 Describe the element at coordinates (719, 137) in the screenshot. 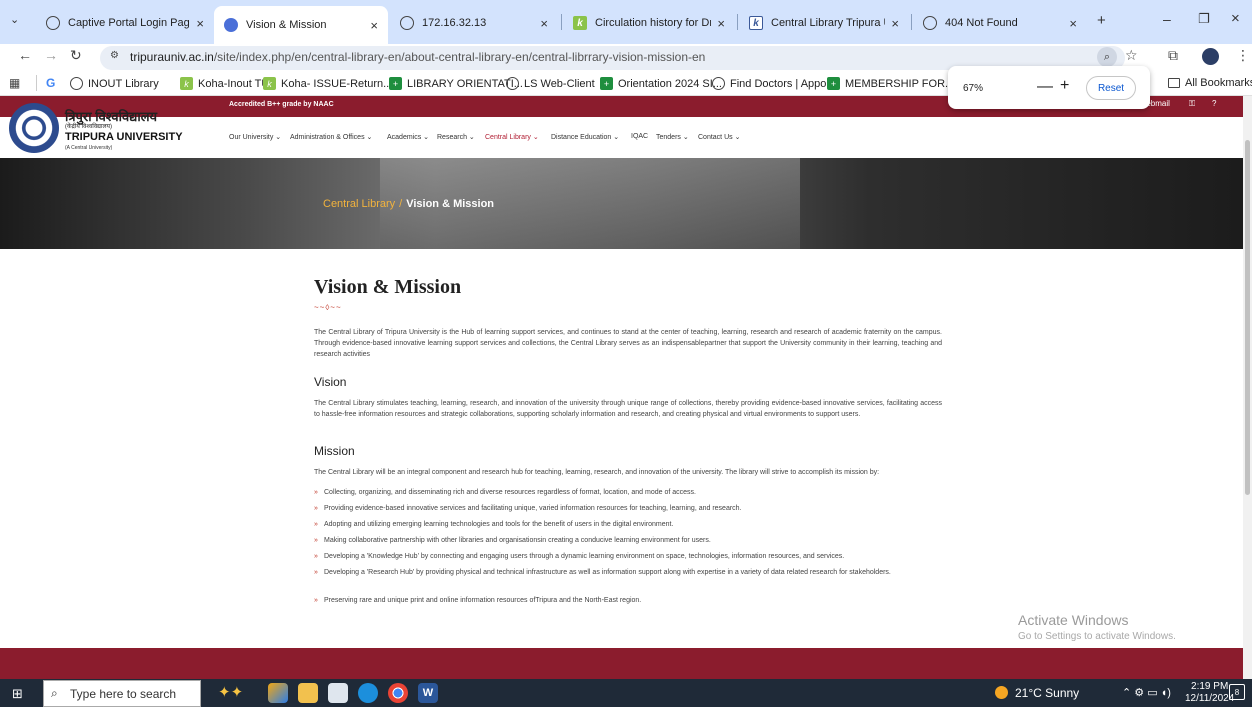

I see `nav-contact-us: Contact Us ⌄` at that location.